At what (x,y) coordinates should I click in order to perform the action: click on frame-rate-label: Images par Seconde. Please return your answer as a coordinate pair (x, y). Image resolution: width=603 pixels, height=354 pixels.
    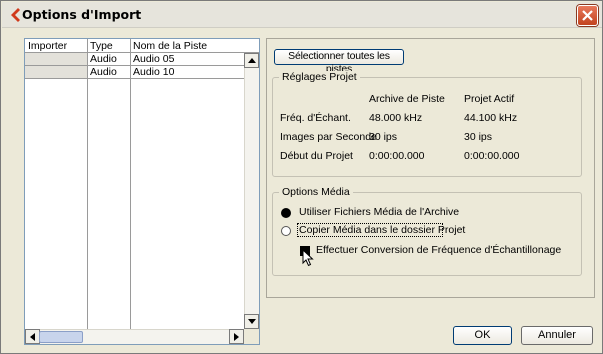
    Looking at the image, I should click on (328, 137).